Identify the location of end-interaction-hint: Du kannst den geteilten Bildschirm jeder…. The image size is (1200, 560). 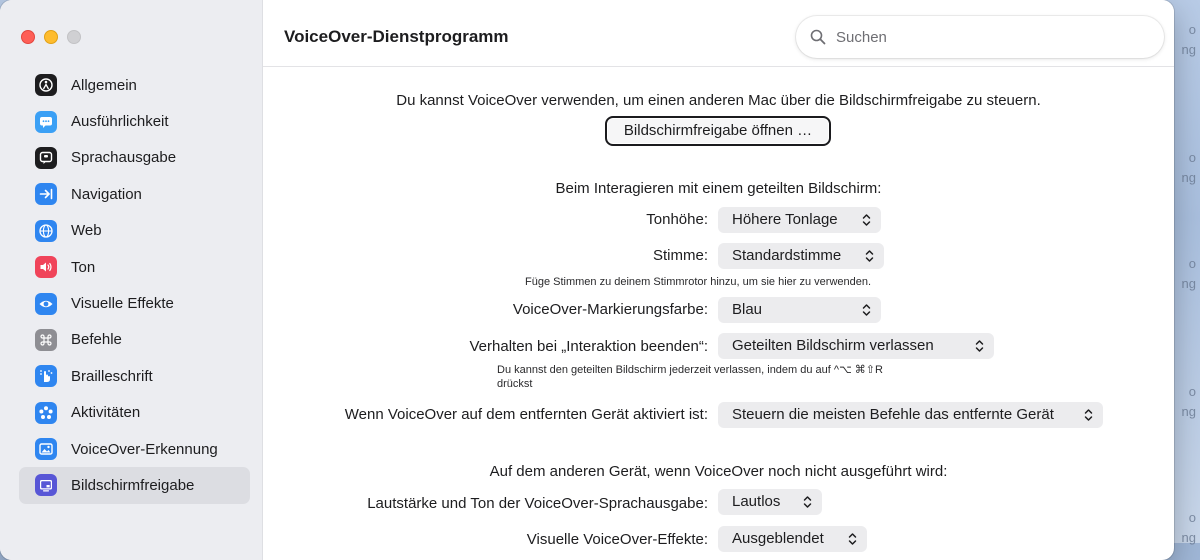
(690, 377).